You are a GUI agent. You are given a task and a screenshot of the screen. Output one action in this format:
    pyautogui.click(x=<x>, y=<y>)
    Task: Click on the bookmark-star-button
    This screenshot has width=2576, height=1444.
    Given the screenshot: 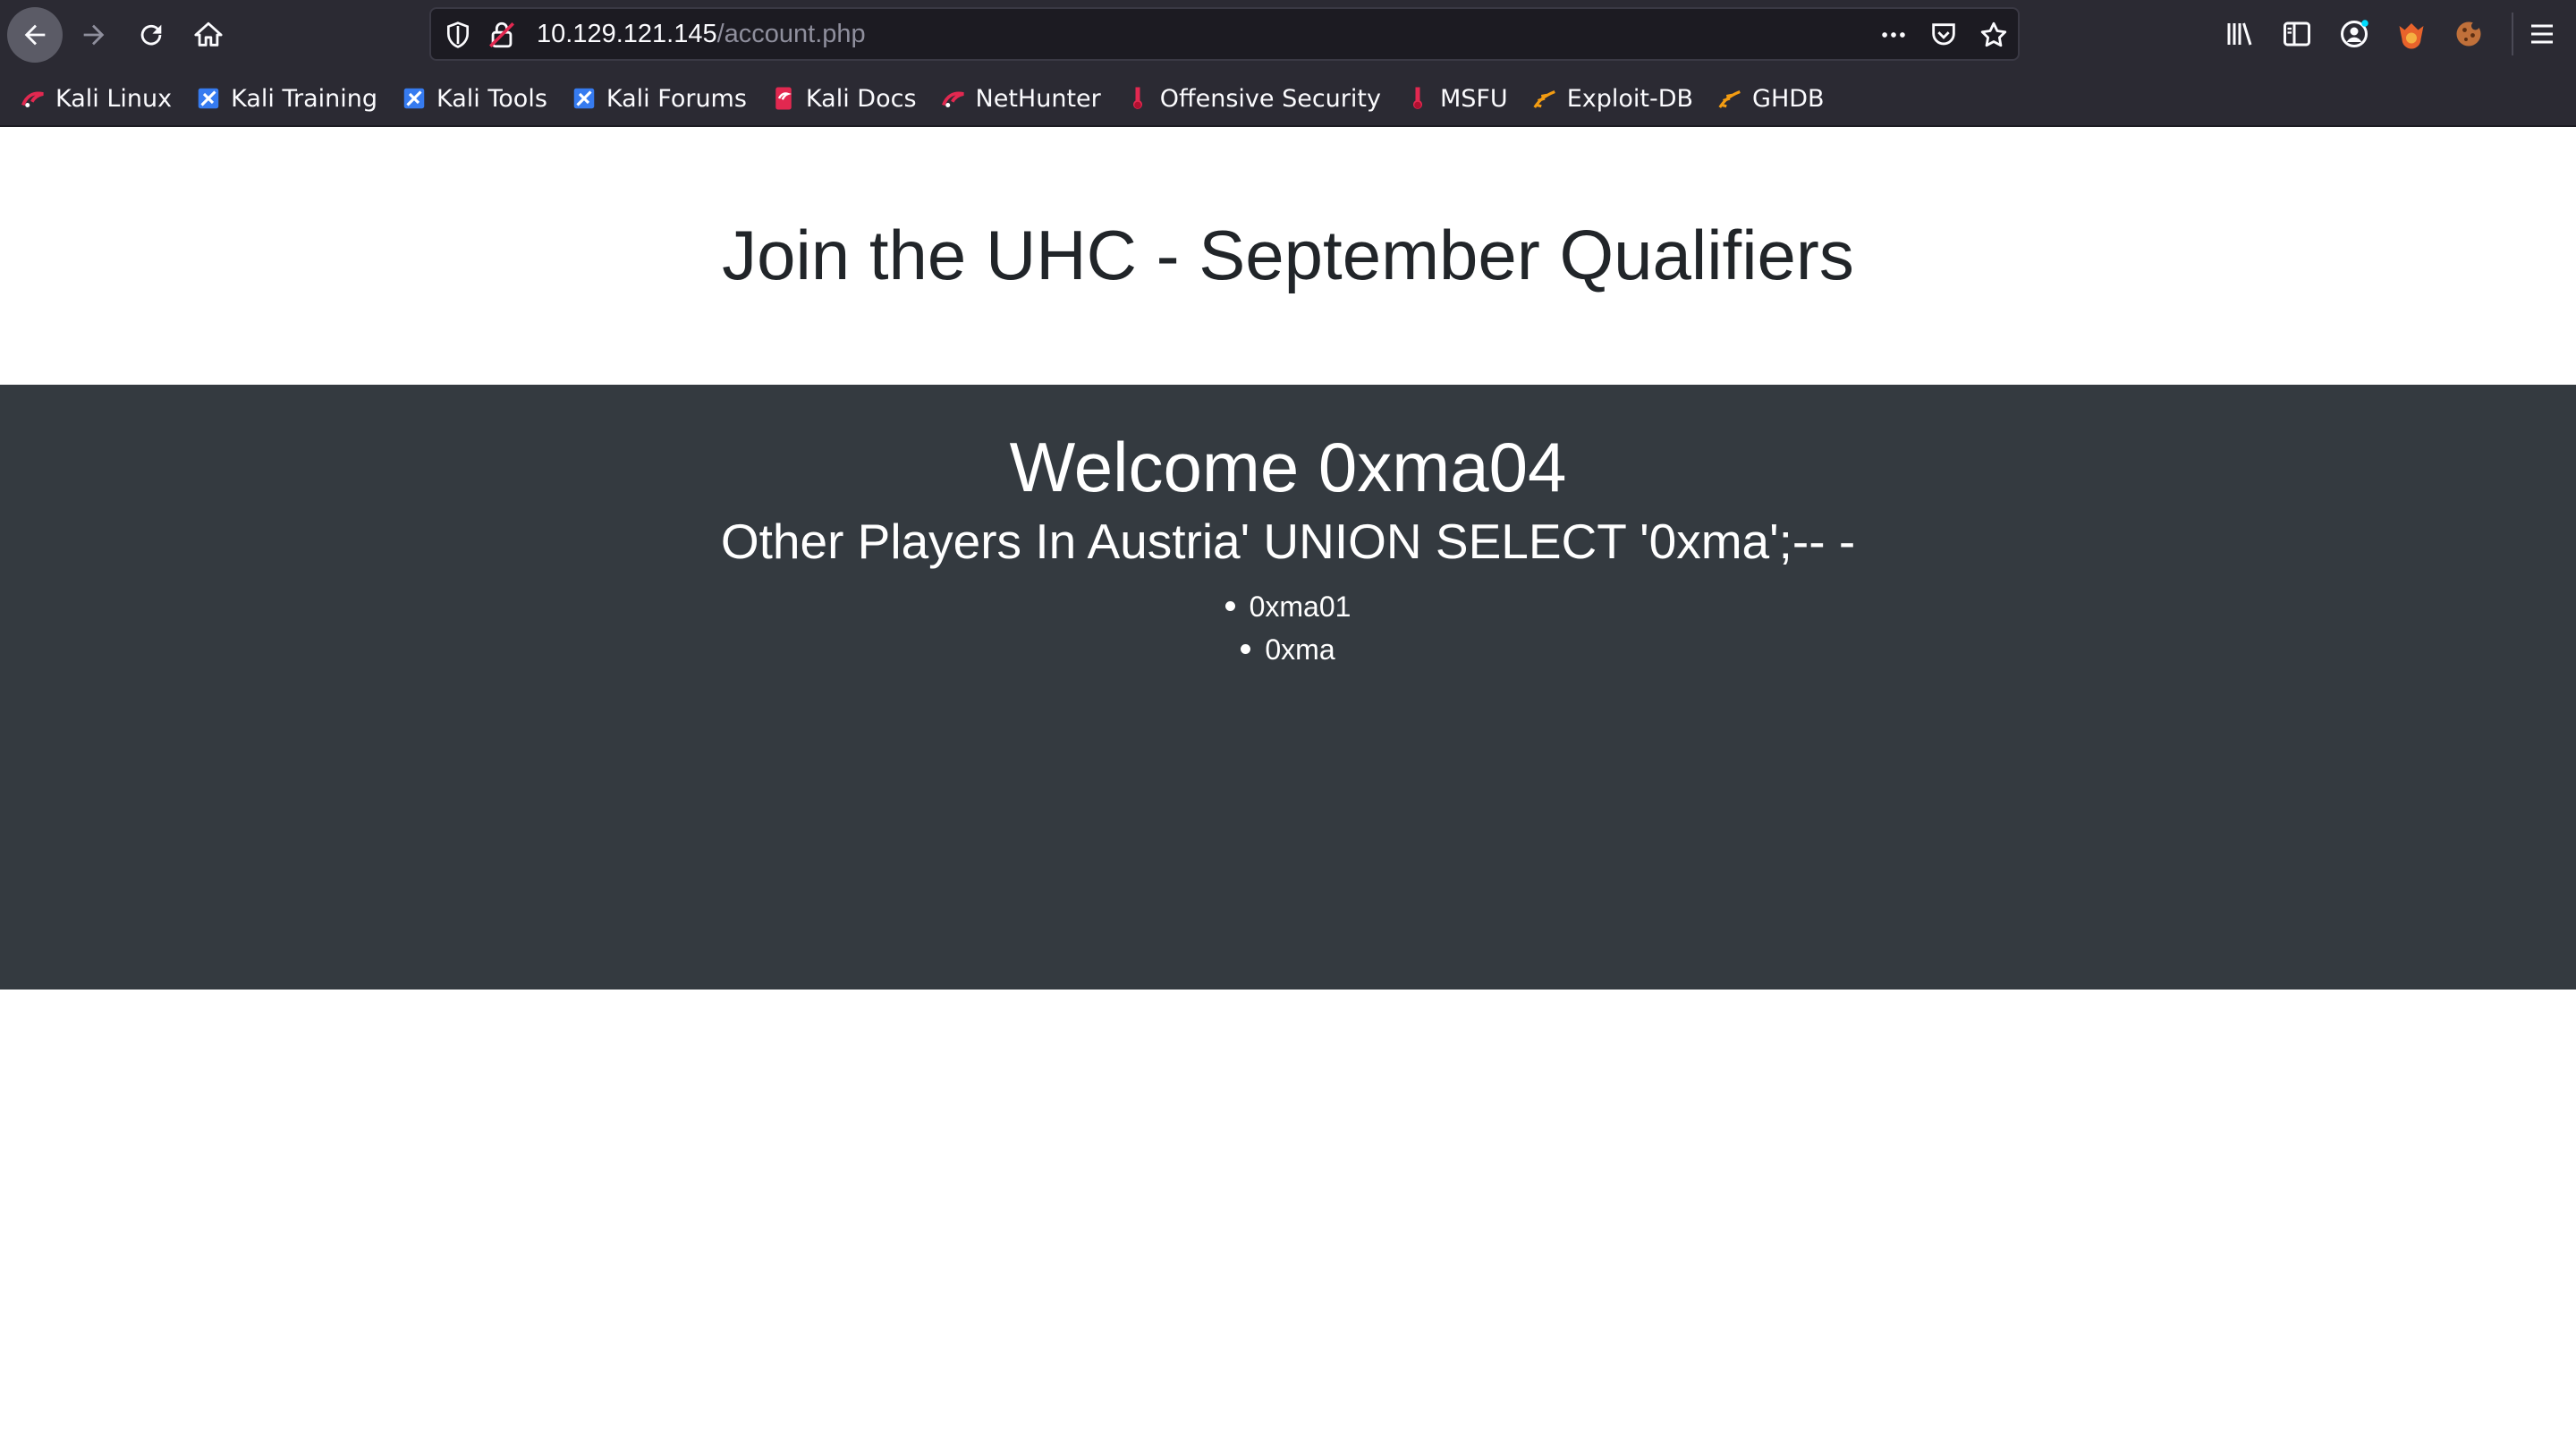 What is the action you would take?
    pyautogui.click(x=1994, y=35)
    